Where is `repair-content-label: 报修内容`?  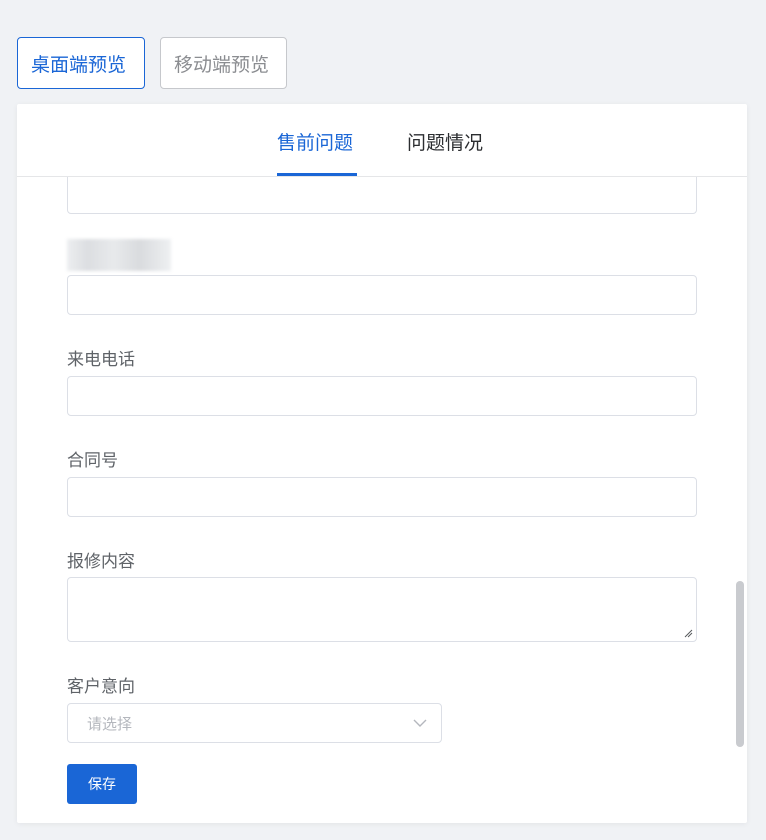 repair-content-label: 报修内容 is located at coordinates (101, 562).